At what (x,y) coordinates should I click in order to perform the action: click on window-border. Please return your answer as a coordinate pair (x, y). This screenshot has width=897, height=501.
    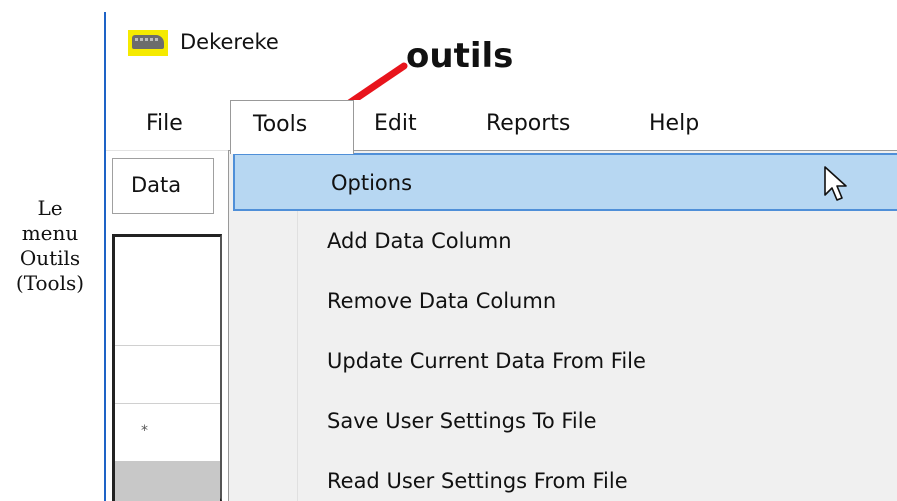
    Looking at the image, I should click on (105, 256).